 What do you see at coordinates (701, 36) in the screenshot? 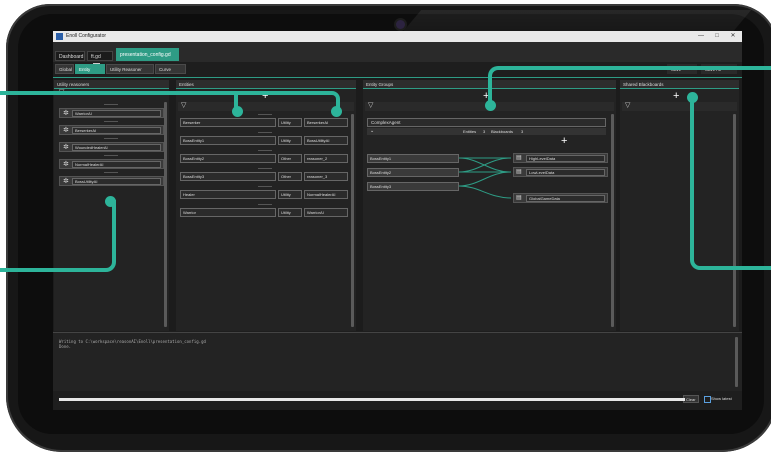
I see `minimize-button: —` at bounding box center [701, 36].